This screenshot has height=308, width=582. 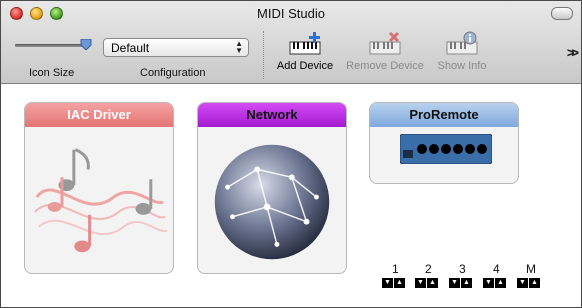 I want to click on toolbar-separator, so click(x=263, y=55).